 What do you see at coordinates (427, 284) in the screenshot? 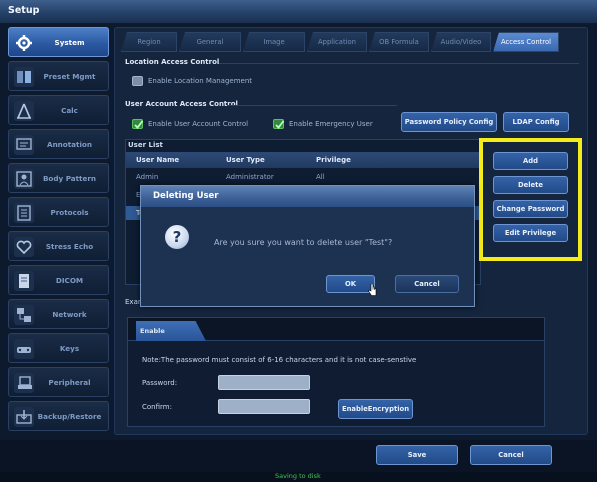
I see `dialog-cancel-button: Cancel` at bounding box center [427, 284].